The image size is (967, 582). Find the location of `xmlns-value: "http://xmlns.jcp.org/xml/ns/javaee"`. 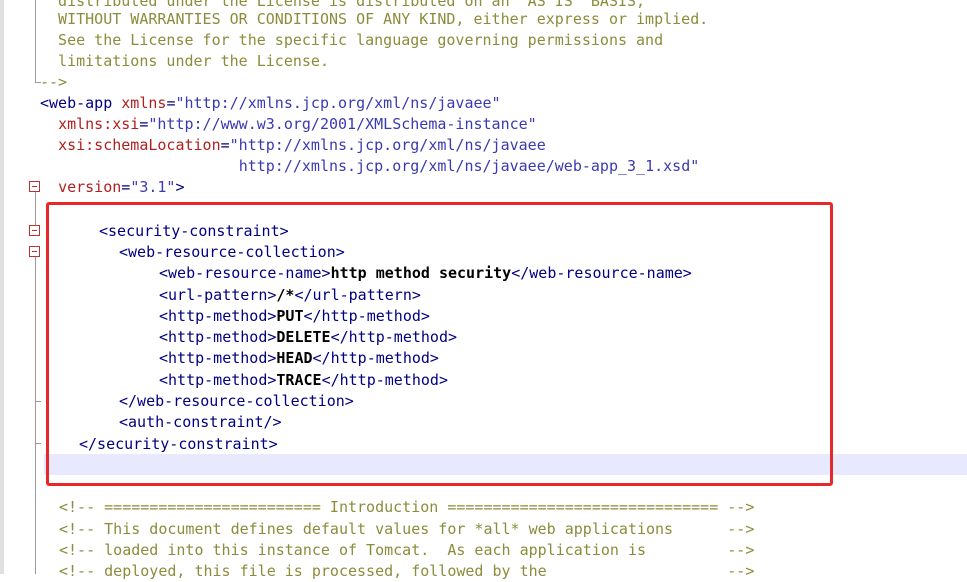

xmlns-value: "http://xmlns.jcp.org/xml/ns/javaee" is located at coordinates (338, 103).